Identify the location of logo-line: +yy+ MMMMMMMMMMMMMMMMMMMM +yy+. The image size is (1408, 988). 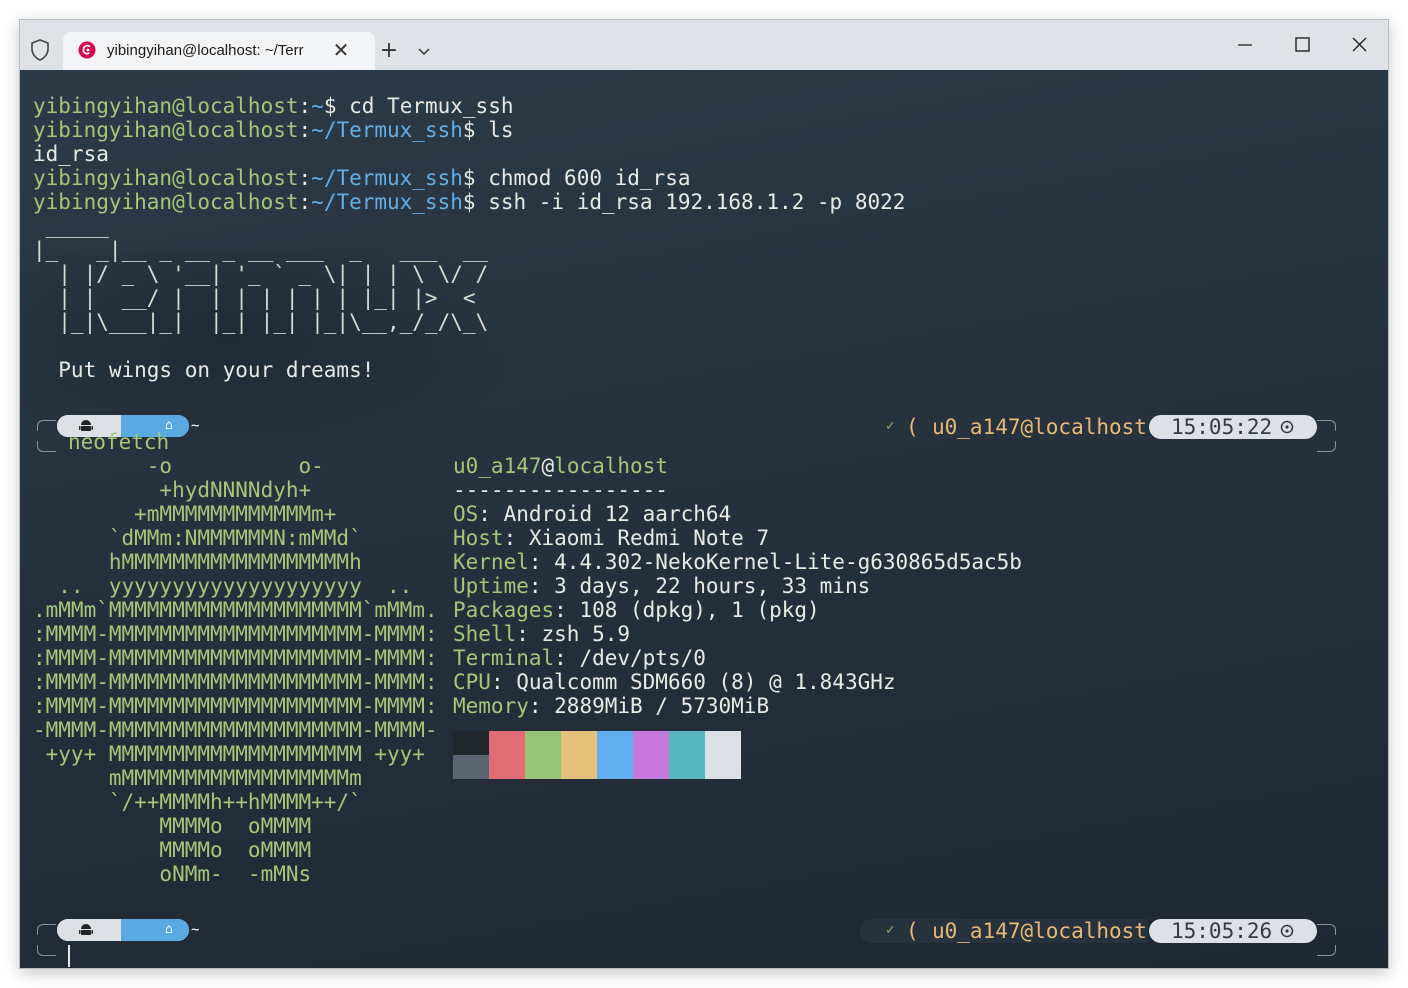
(229, 754).